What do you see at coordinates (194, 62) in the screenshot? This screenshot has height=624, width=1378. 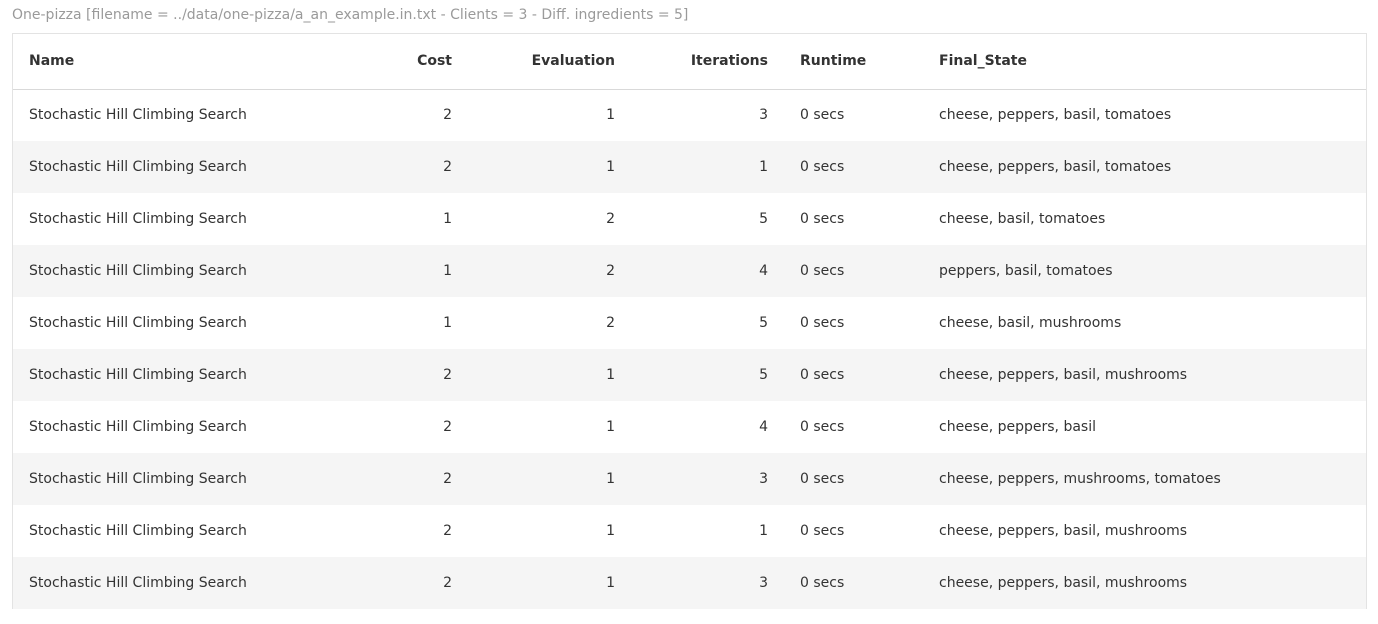 I see `column-header-name: Name` at bounding box center [194, 62].